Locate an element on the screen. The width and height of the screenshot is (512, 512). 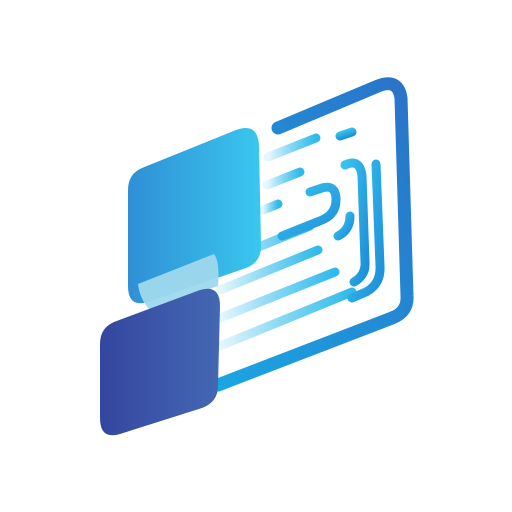
bottom-block is located at coordinates (160, 362).